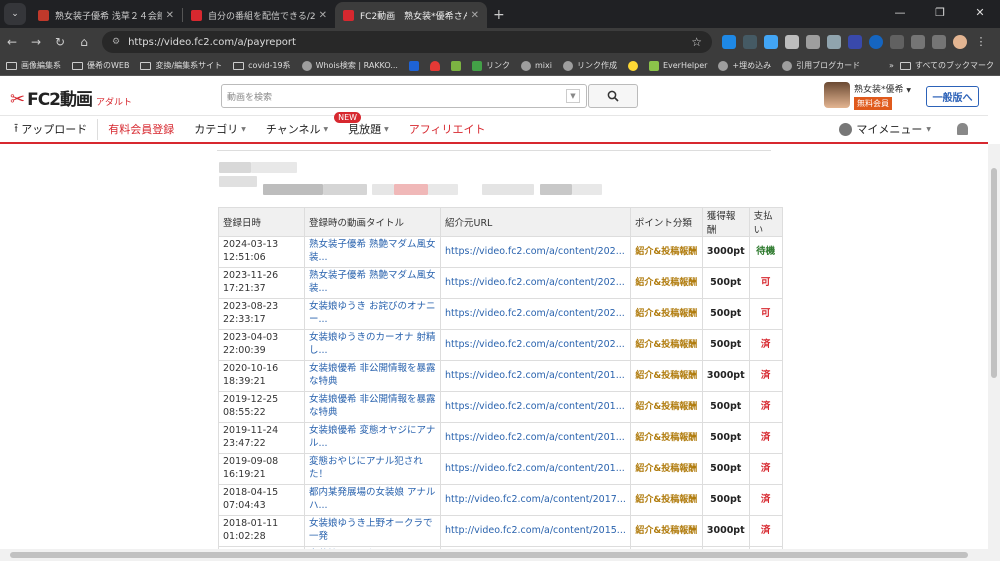 The height and width of the screenshot is (561, 1000). I want to click on bookmark-folder: covid-19系, so click(262, 65).